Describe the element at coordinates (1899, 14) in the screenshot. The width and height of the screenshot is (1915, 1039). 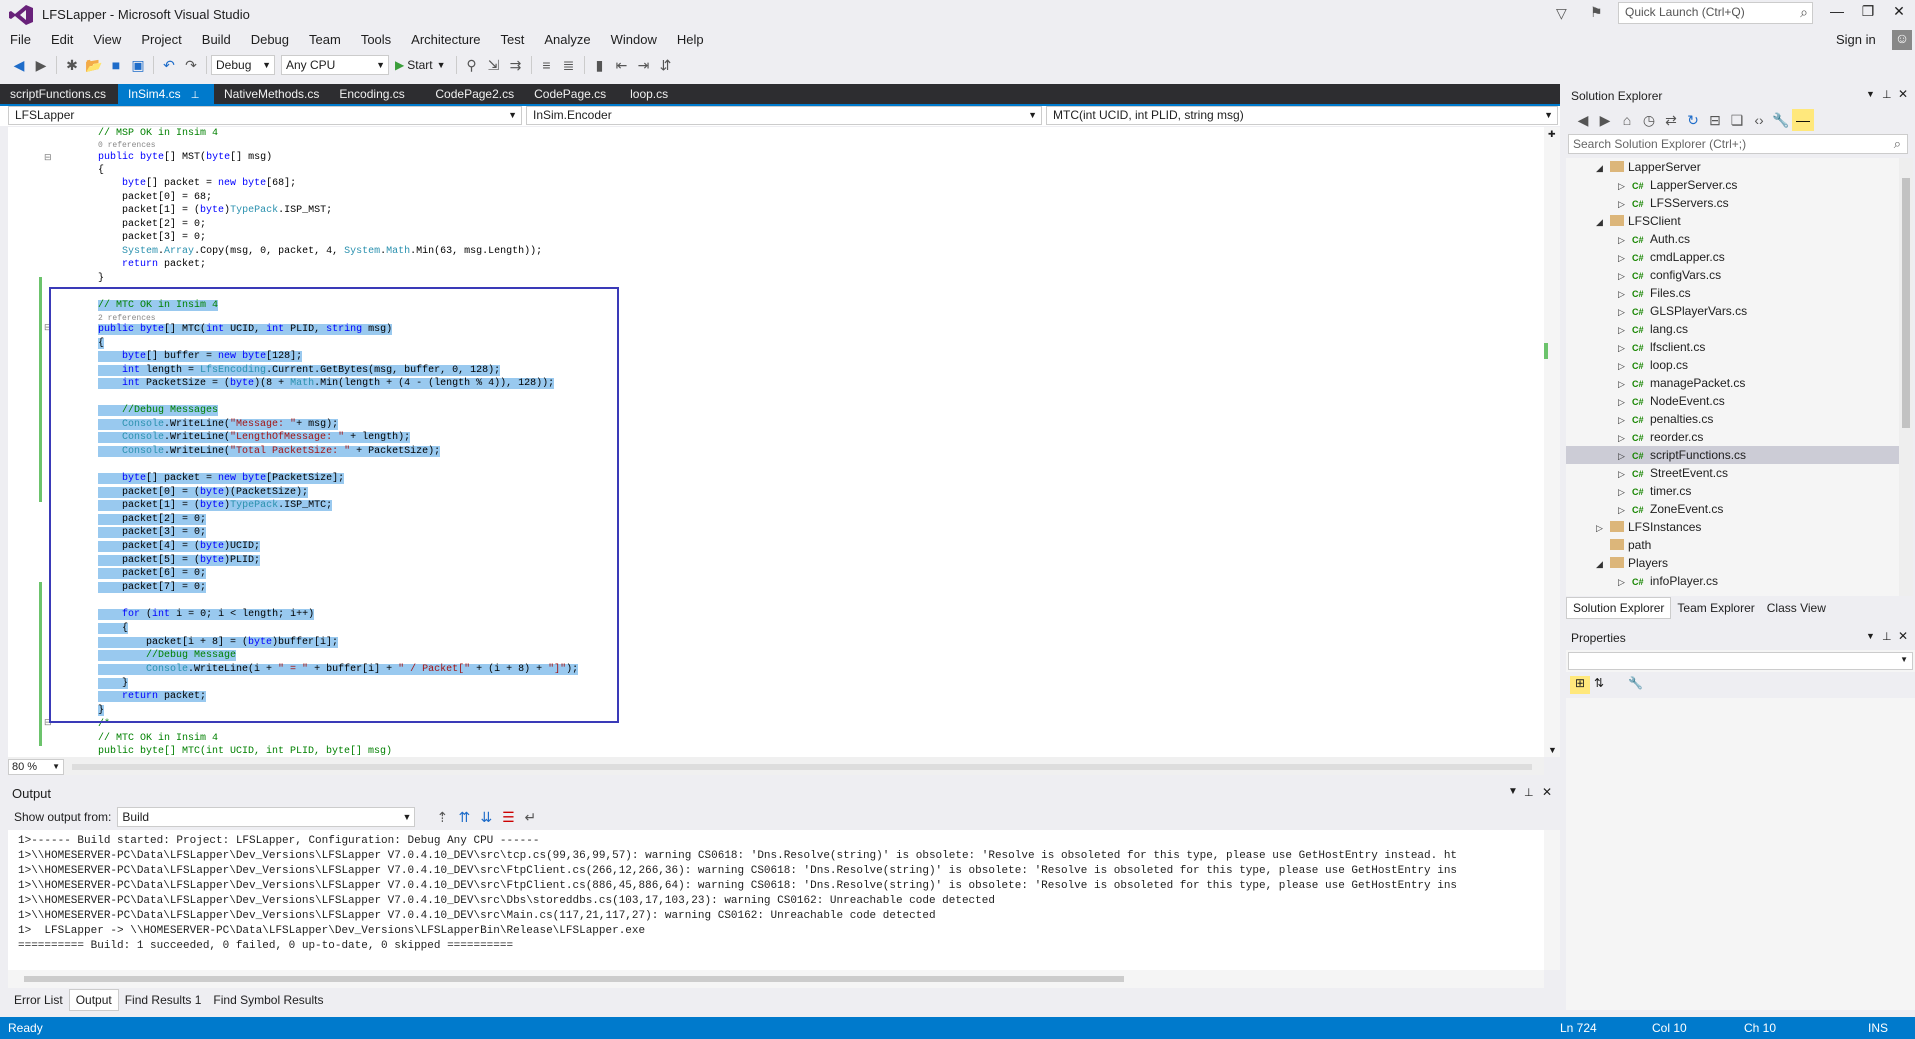
I see `close-button: ✕` at that location.